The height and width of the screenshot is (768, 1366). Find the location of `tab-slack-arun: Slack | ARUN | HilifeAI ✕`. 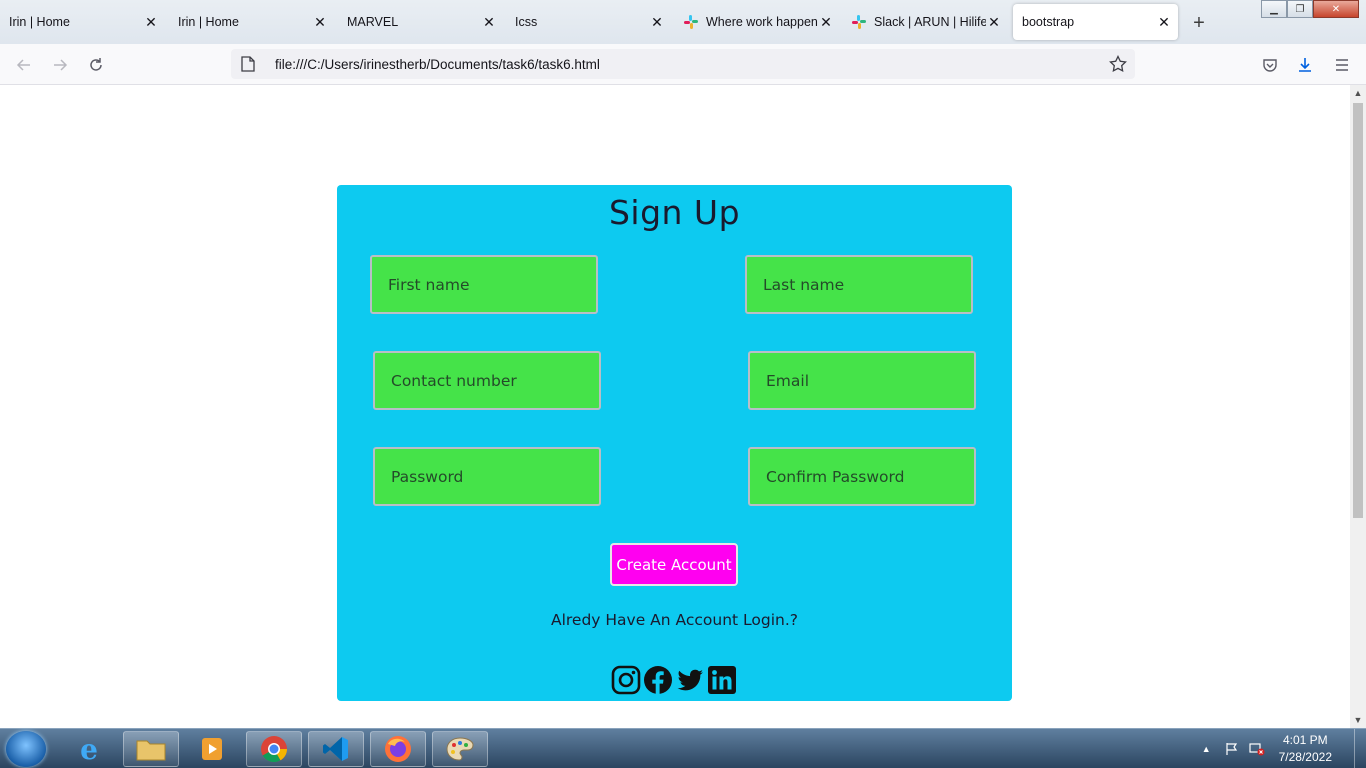

tab-slack-arun: Slack | ARUN | HilifeAI ✕ is located at coordinates (925, 22).